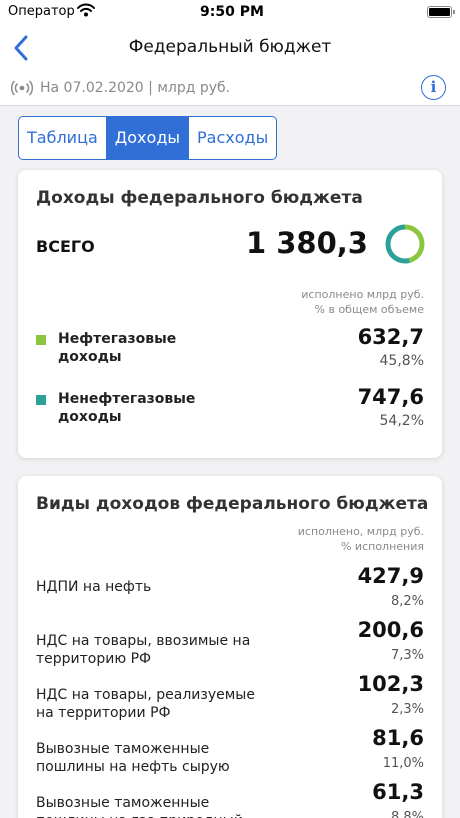 The image size is (460, 818). I want to click on revenue-type-percent: 2,3%, so click(407, 709).